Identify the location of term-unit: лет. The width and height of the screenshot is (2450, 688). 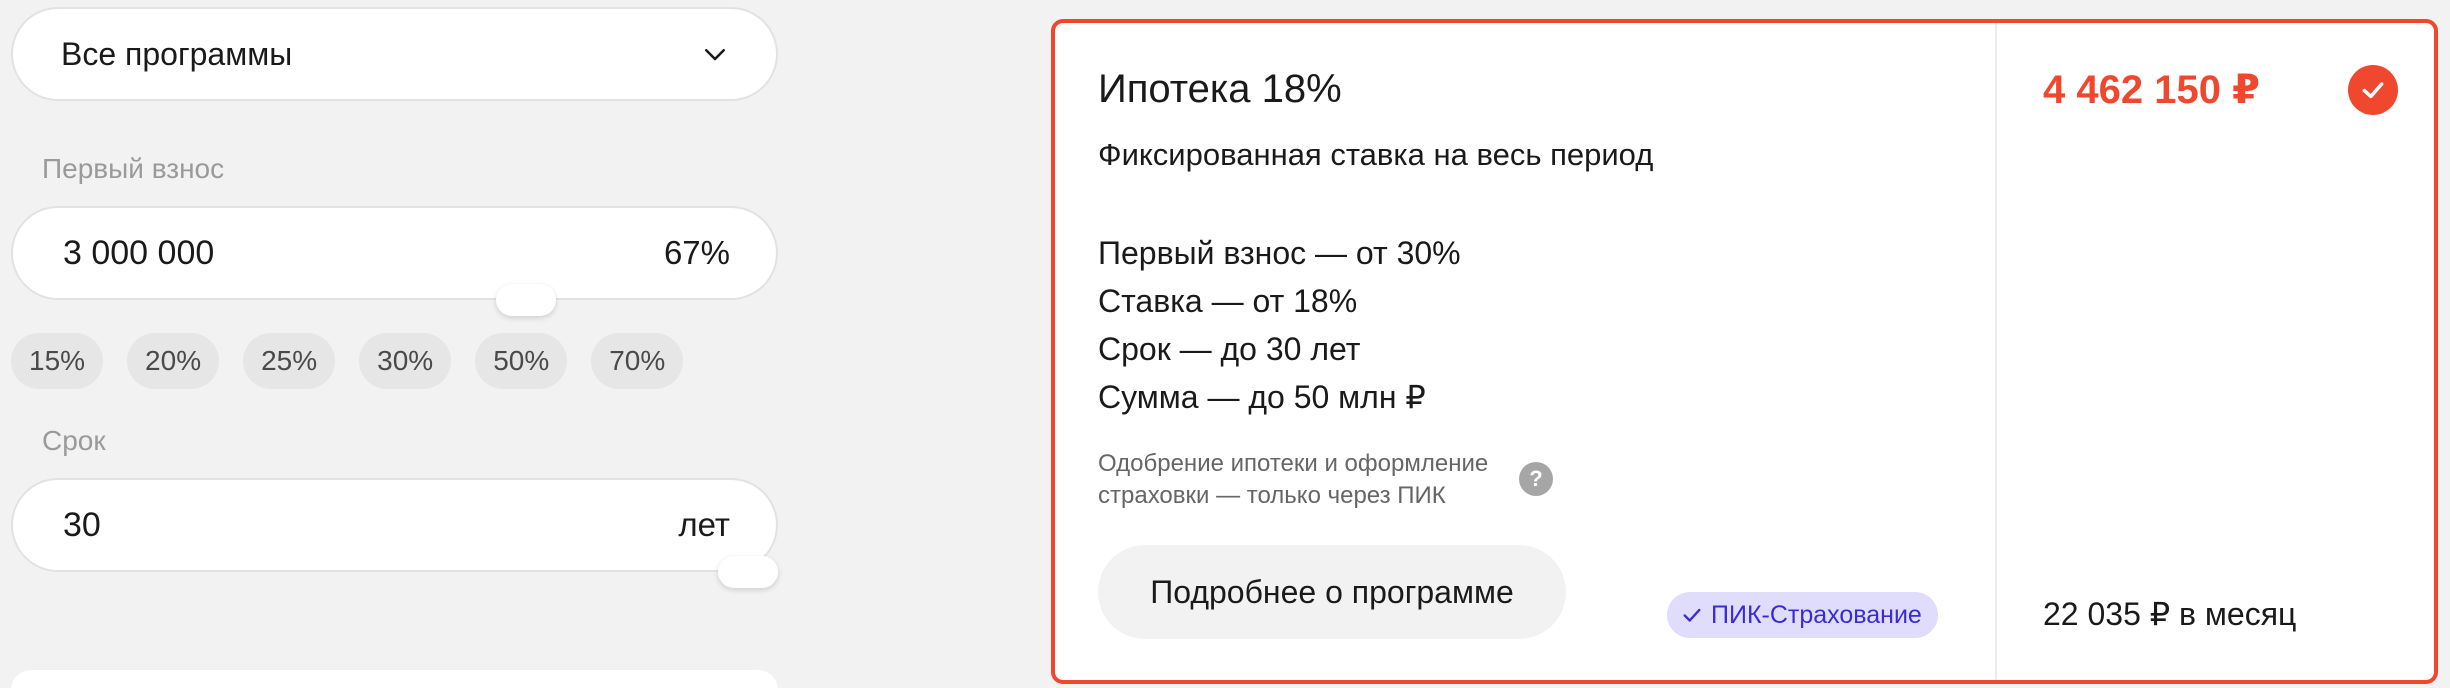
(704, 524).